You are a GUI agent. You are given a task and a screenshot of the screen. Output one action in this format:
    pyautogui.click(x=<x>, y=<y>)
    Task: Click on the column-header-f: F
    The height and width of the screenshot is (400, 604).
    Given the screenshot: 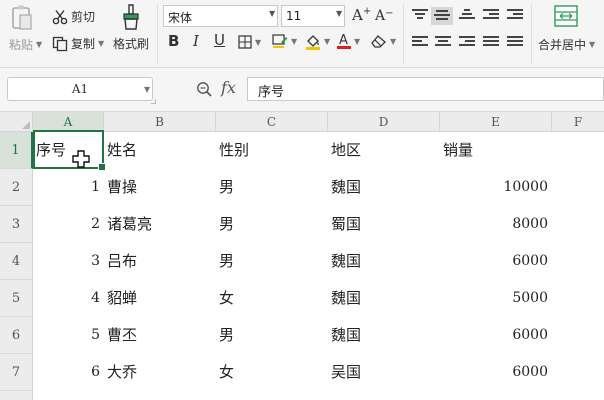 What is the action you would take?
    pyautogui.click(x=578, y=122)
    